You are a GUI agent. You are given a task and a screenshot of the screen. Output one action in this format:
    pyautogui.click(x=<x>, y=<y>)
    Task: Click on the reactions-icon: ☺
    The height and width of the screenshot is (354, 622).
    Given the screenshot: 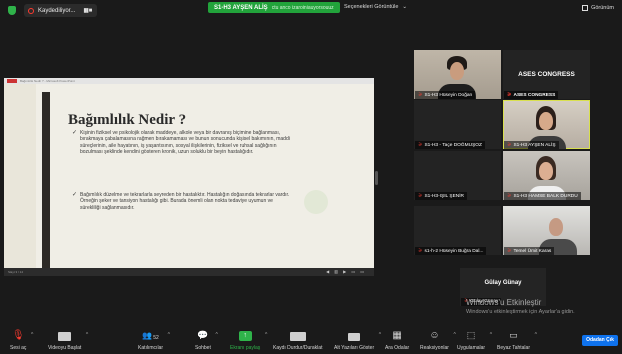 What is the action you would take?
    pyautogui.click(x=434, y=335)
    